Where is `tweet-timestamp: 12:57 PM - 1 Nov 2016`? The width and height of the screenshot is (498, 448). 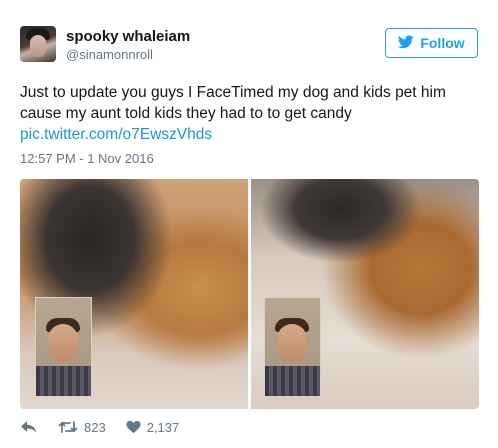 tweet-timestamp: 12:57 PM - 1 Nov 2016 is located at coordinates (87, 158).